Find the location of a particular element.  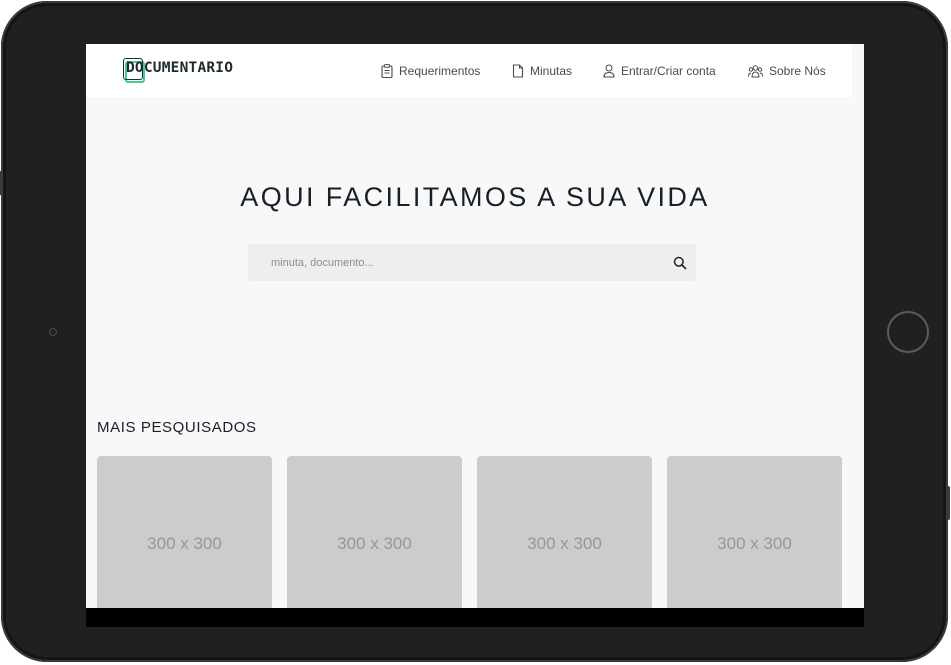

nav-label: Entrar/Criar conta is located at coordinates (668, 71).